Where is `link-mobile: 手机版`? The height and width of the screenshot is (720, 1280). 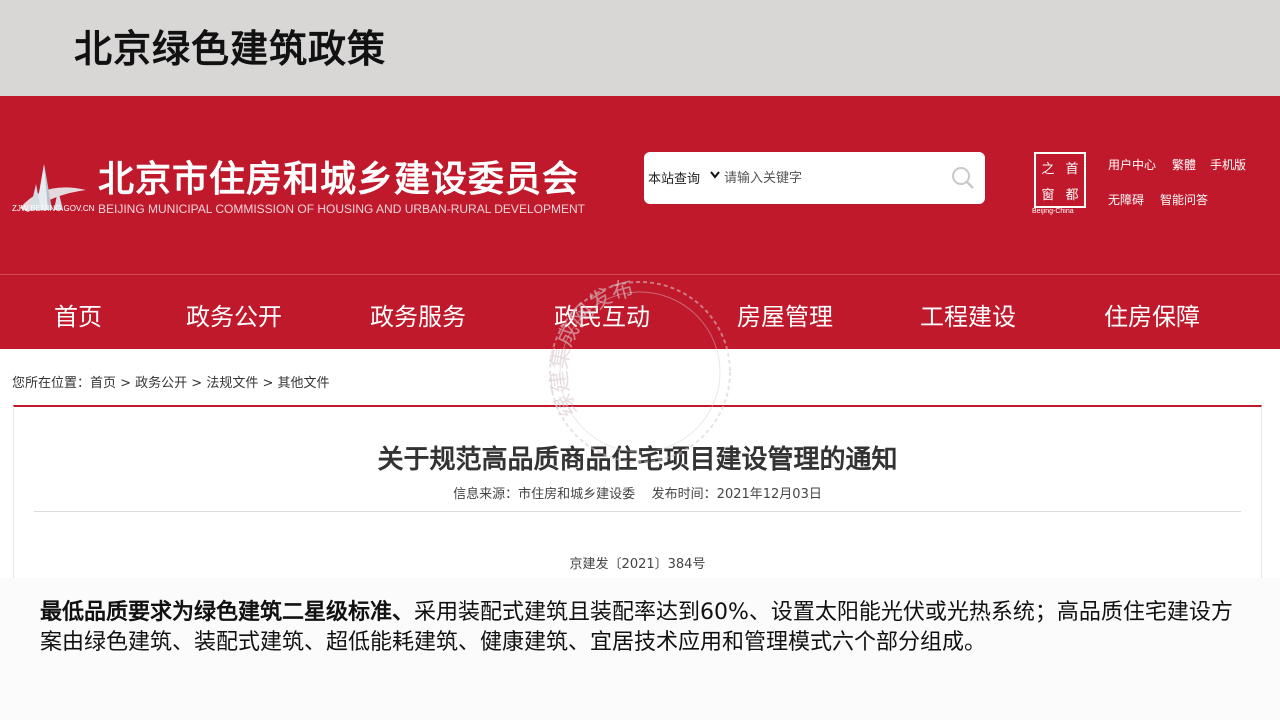 link-mobile: 手机版 is located at coordinates (1228, 164).